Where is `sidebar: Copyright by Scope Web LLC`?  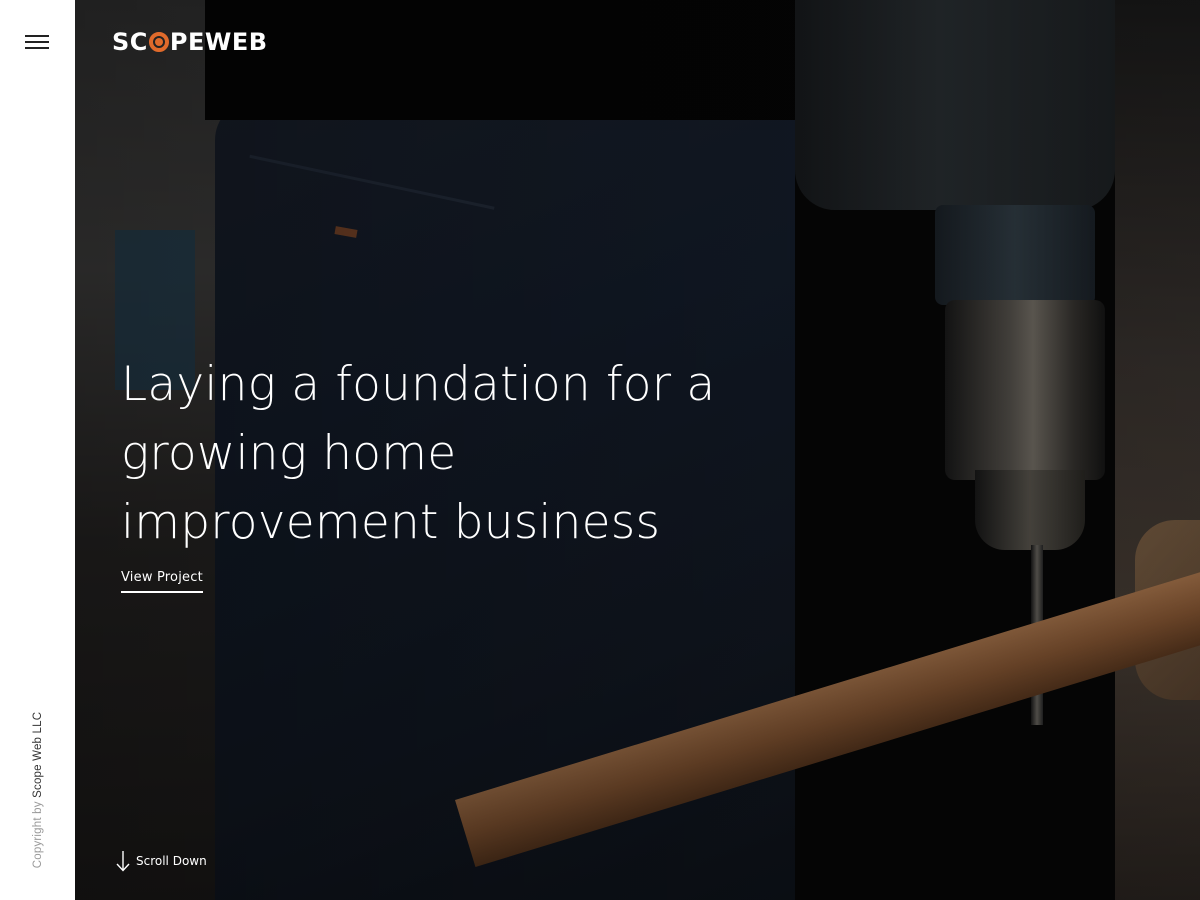 sidebar: Copyright by Scope Web LLC is located at coordinates (37, 450).